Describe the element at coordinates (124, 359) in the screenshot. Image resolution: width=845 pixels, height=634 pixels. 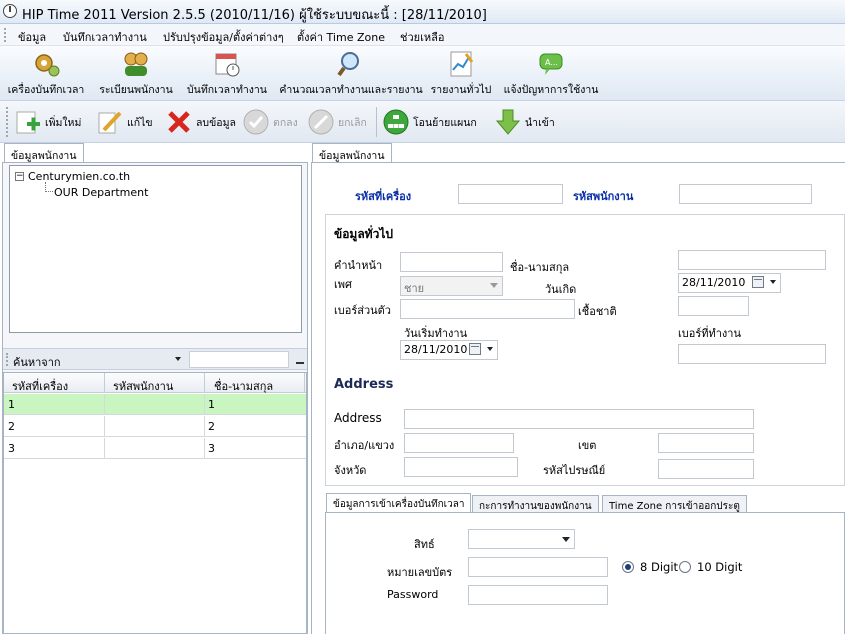
I see `search-column-select` at that location.